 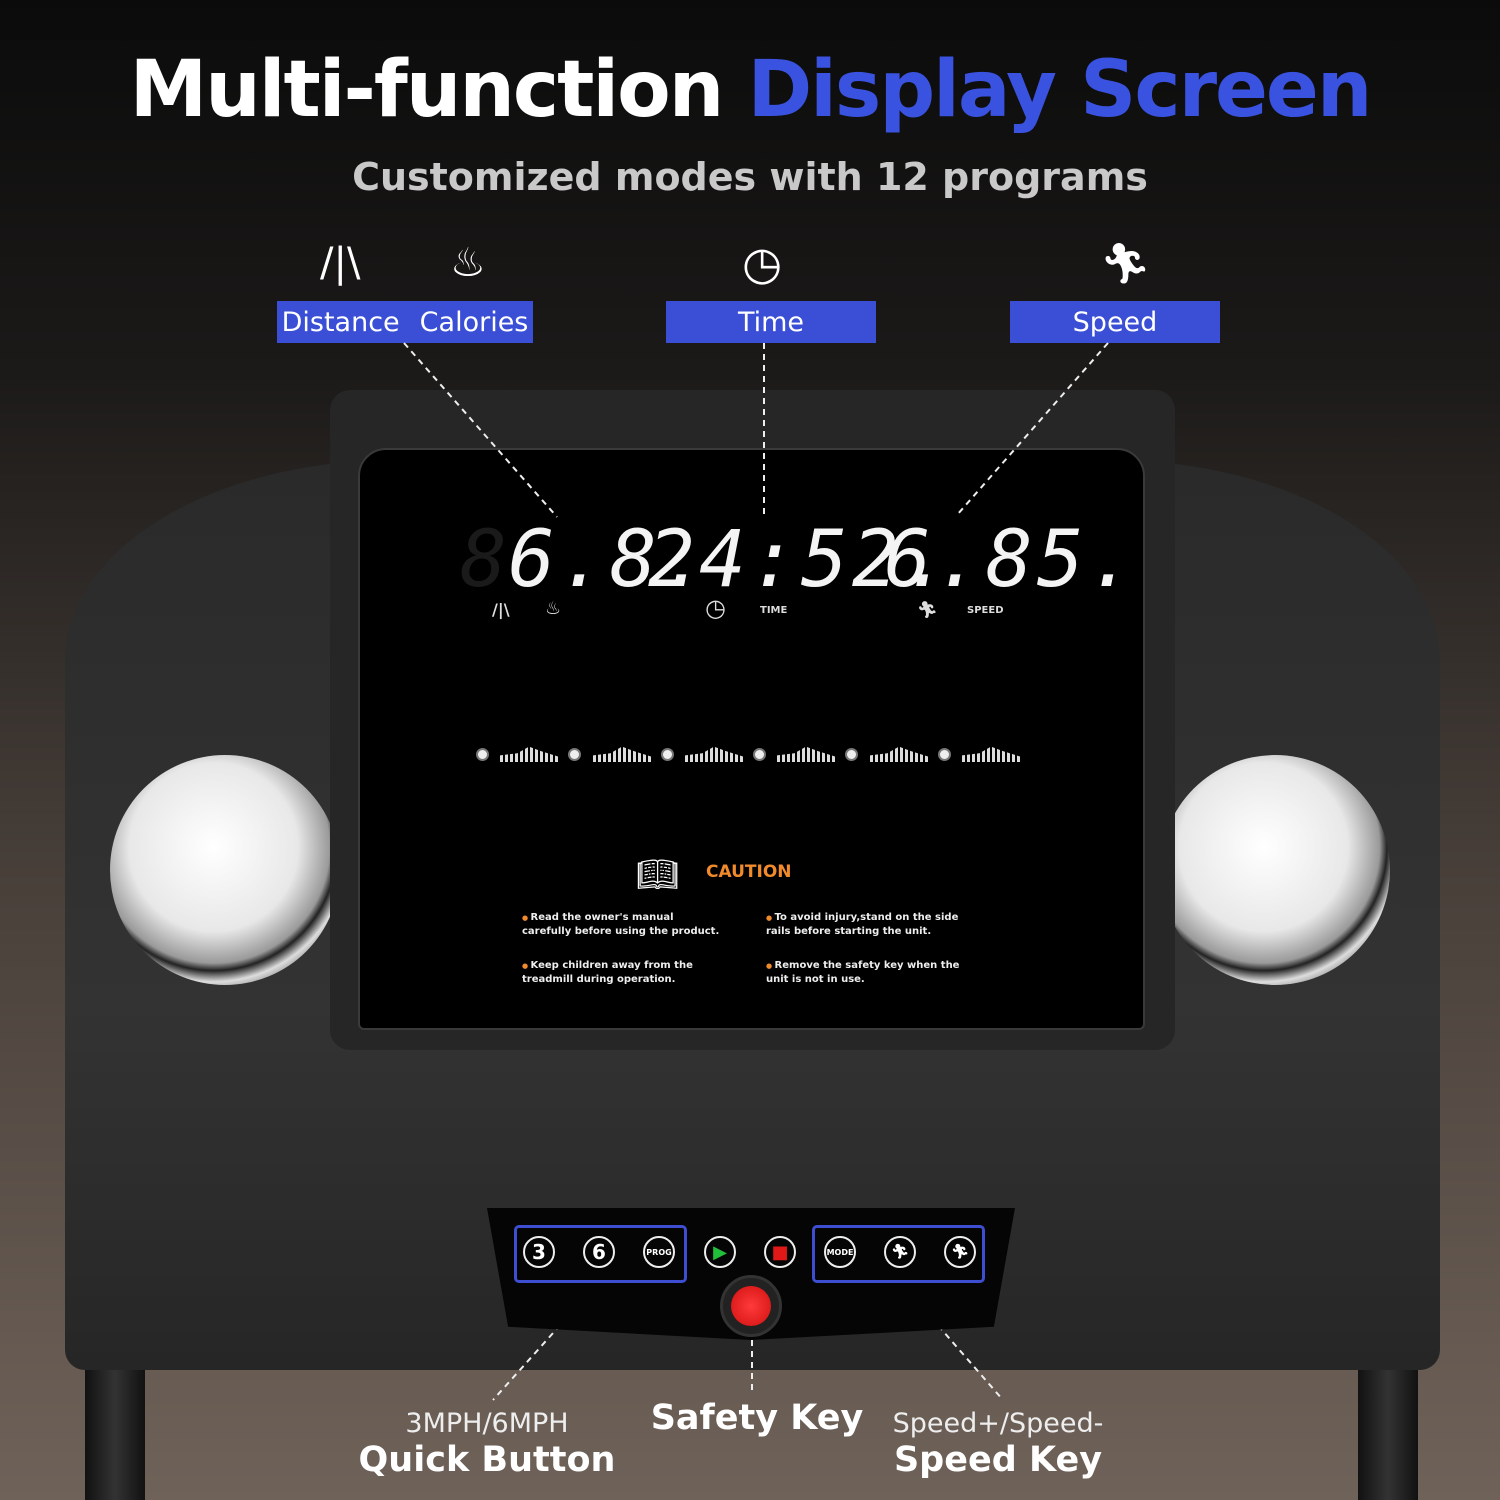 I want to click on speed-key-subtitle: Speed+/Speed-, so click(x=998, y=1423).